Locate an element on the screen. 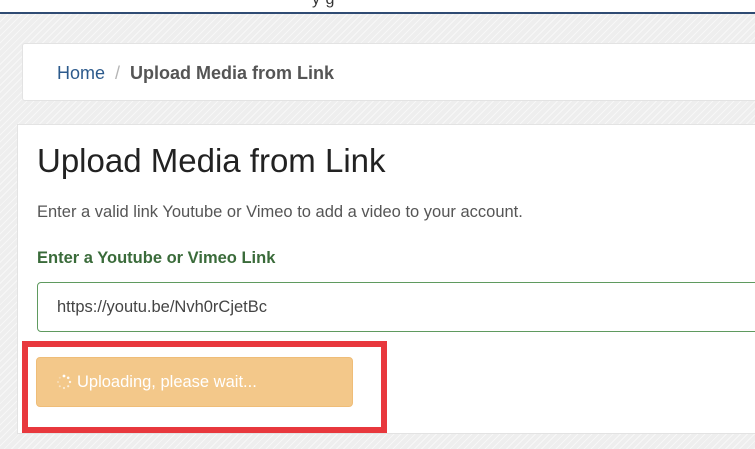 This screenshot has width=755, height=449. breadcrumb-current-page: Upload Media from Link is located at coordinates (232, 73).